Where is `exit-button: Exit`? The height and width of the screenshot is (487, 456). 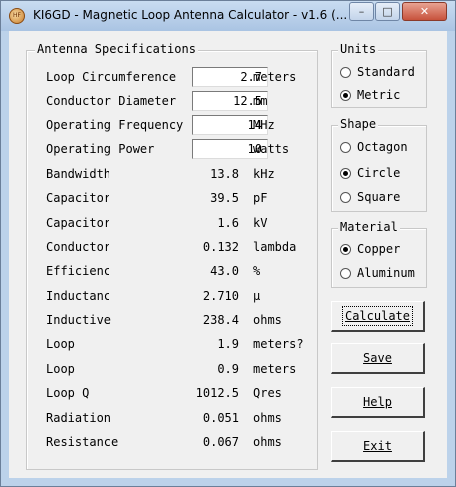
exit-button: Exit is located at coordinates (378, 446).